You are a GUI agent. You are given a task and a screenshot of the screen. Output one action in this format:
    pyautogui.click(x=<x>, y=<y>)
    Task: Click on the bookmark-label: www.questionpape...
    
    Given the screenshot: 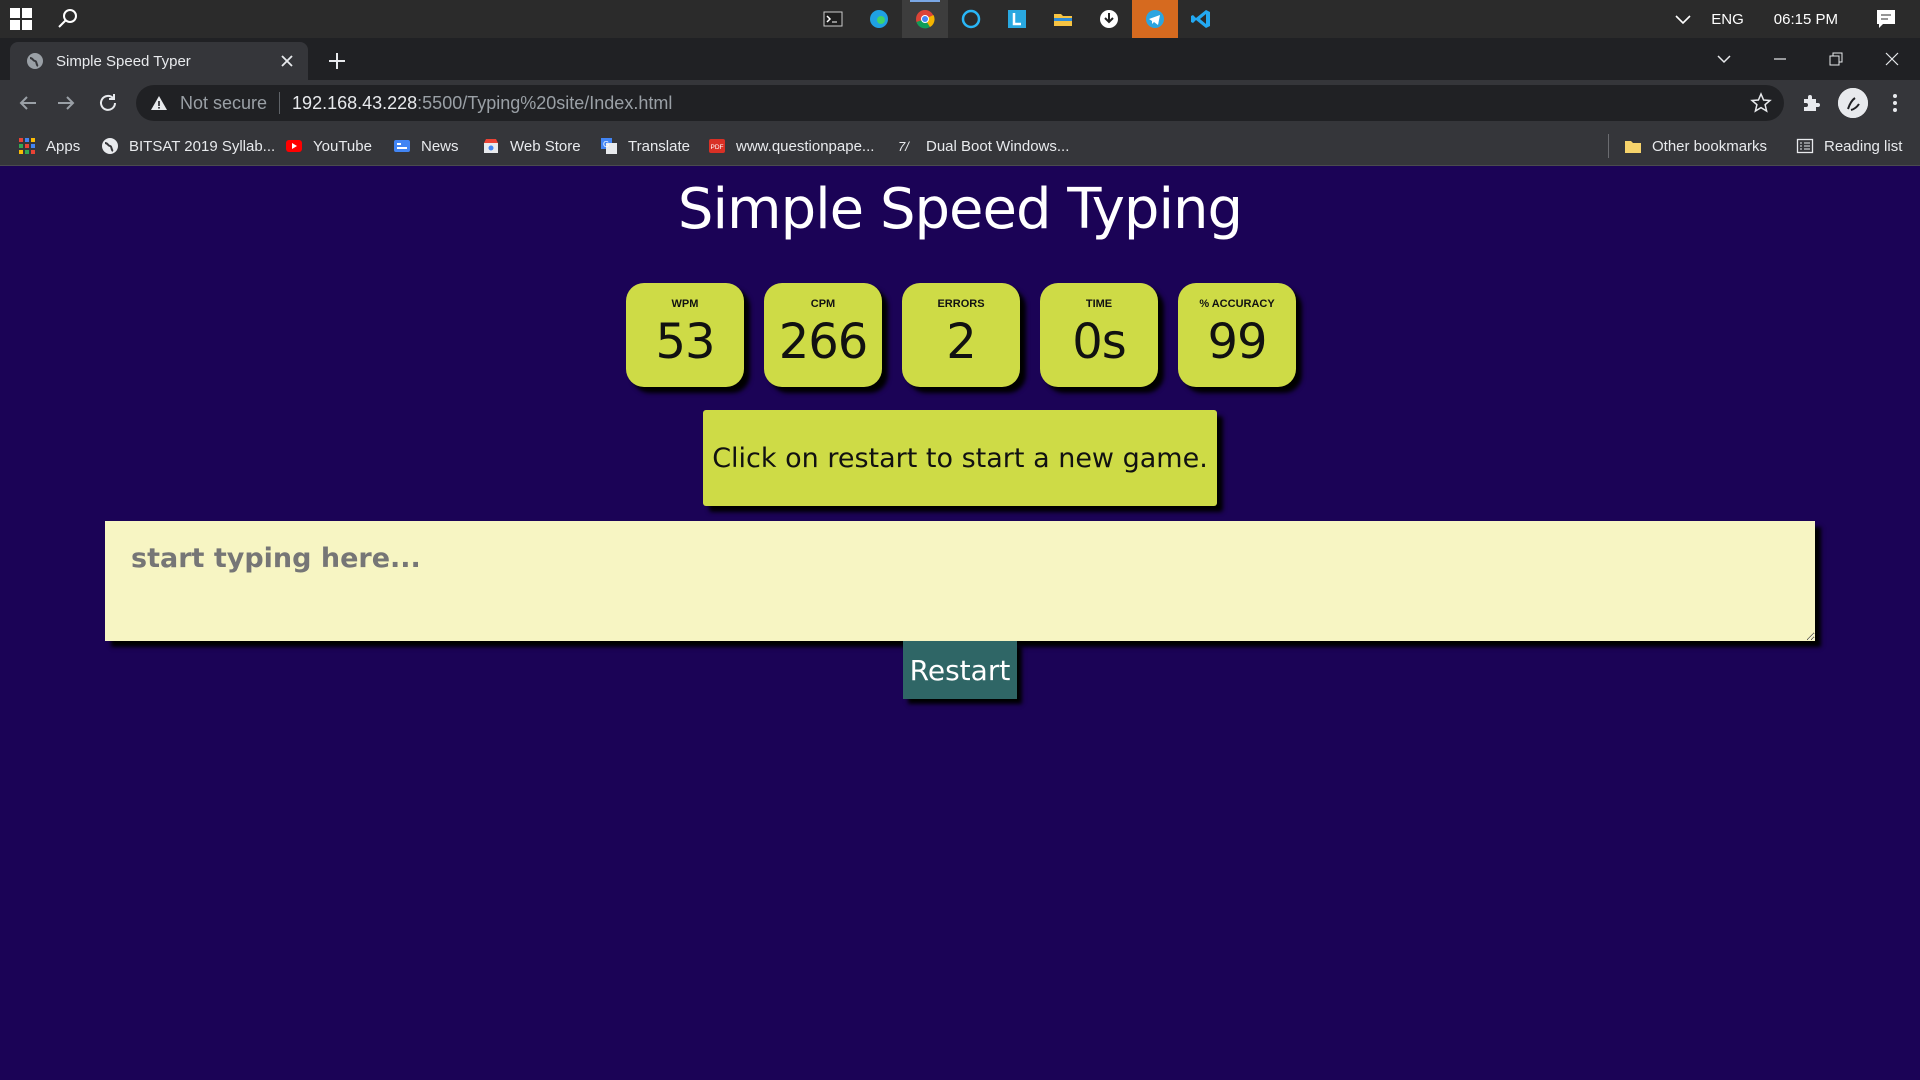 What is the action you would take?
    pyautogui.click(x=805, y=146)
    